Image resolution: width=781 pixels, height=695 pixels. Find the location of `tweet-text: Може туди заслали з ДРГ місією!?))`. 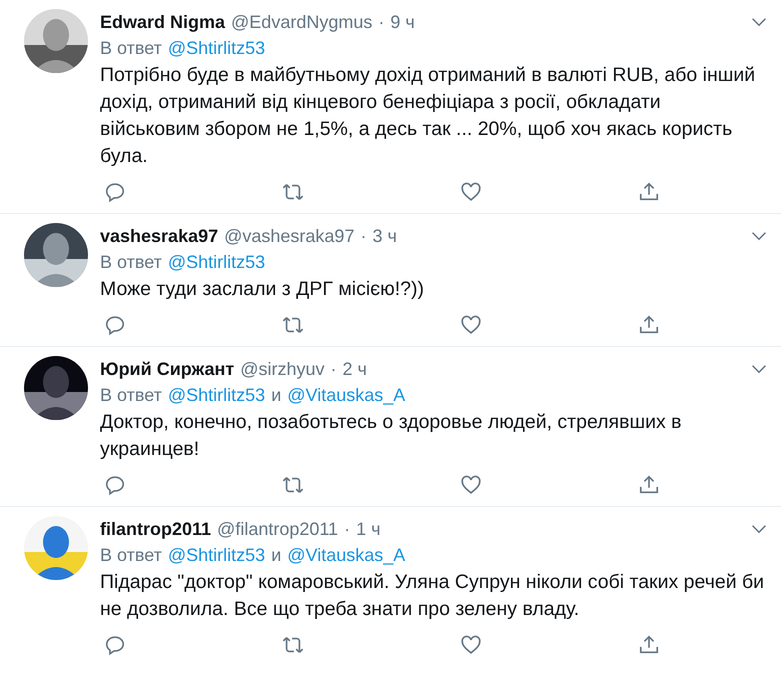

tweet-text: Може туди заслали з ДРГ місією!?)) is located at coordinates (262, 289).